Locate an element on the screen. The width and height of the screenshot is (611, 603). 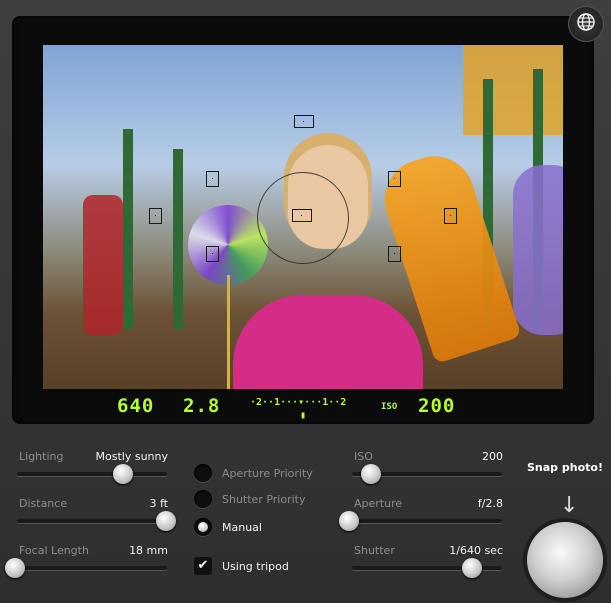
radio-shutter-priority is located at coordinates (203, 499).